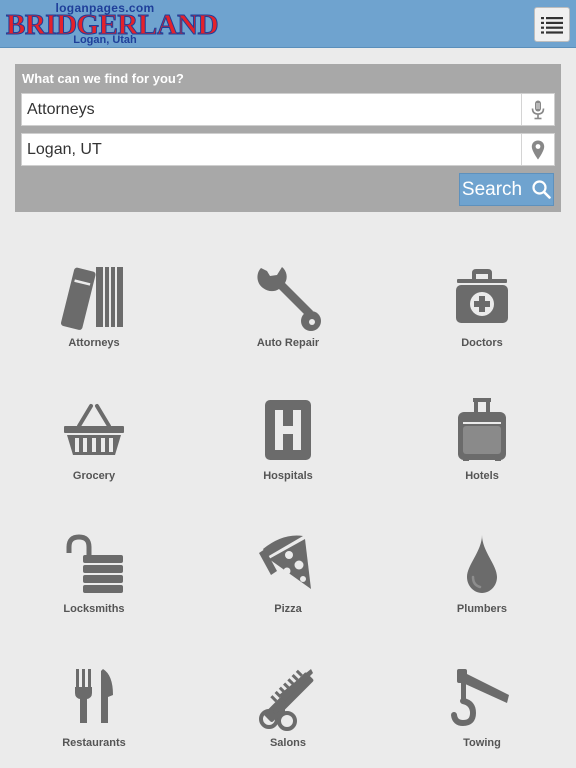  I want to click on what-field, so click(288, 109).